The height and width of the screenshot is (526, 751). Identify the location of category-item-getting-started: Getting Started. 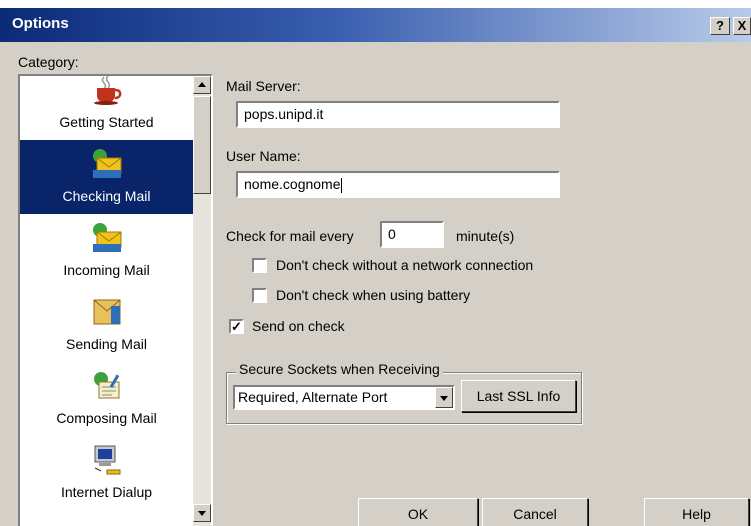
(106, 108).